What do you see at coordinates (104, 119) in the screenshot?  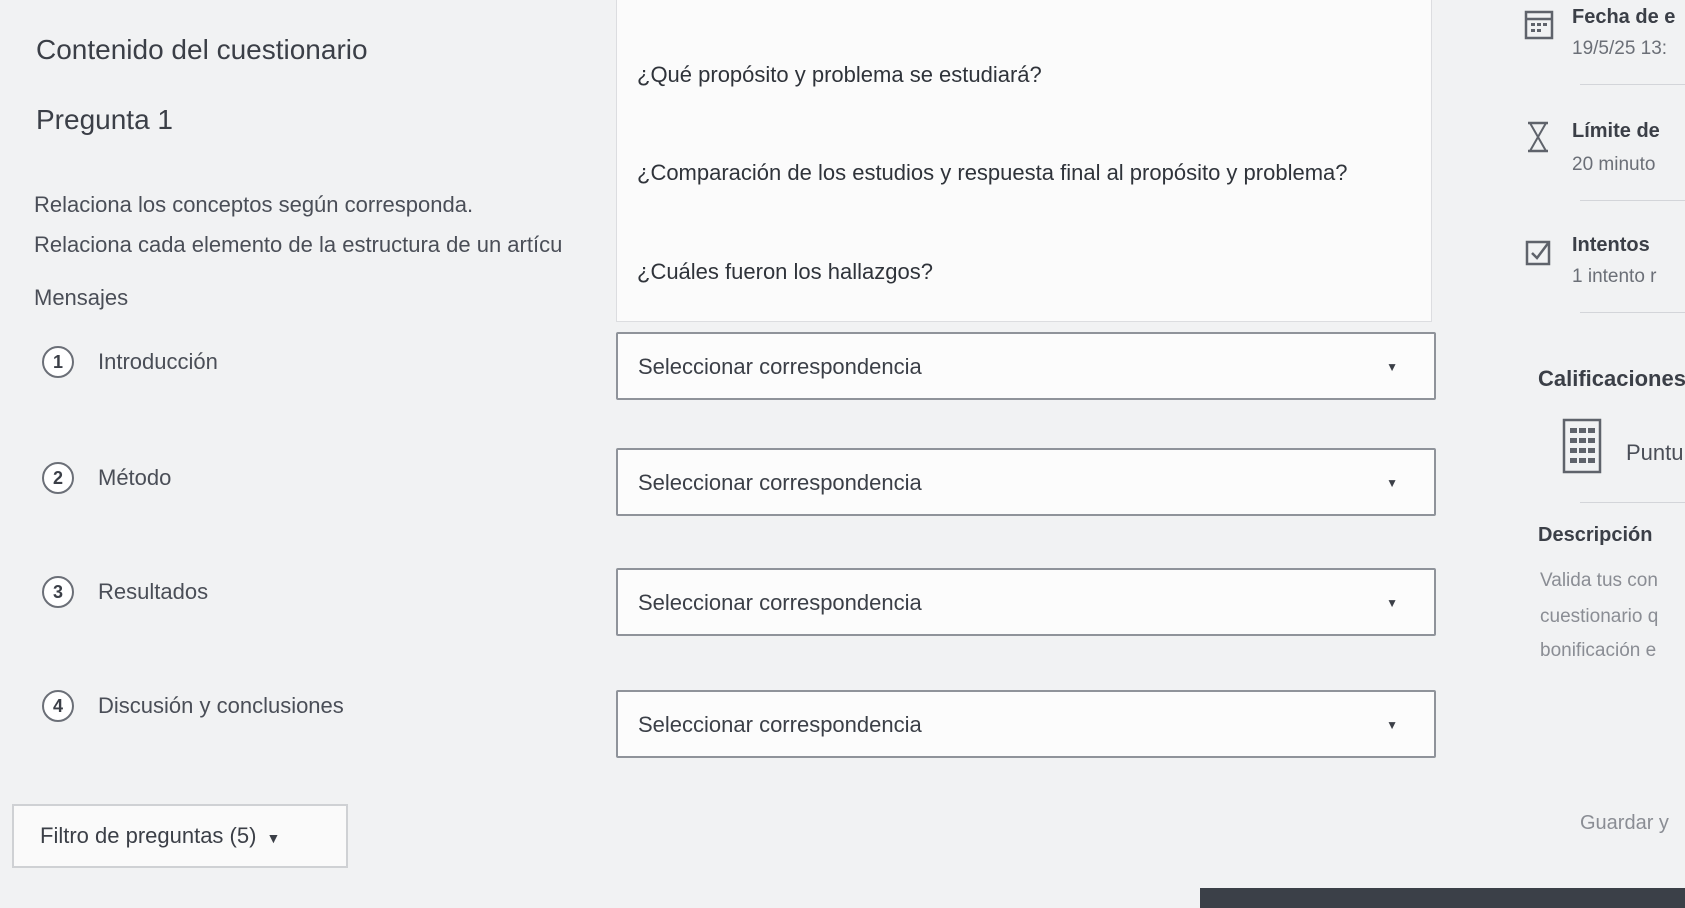 I see `question-heading: Pregunta 1` at bounding box center [104, 119].